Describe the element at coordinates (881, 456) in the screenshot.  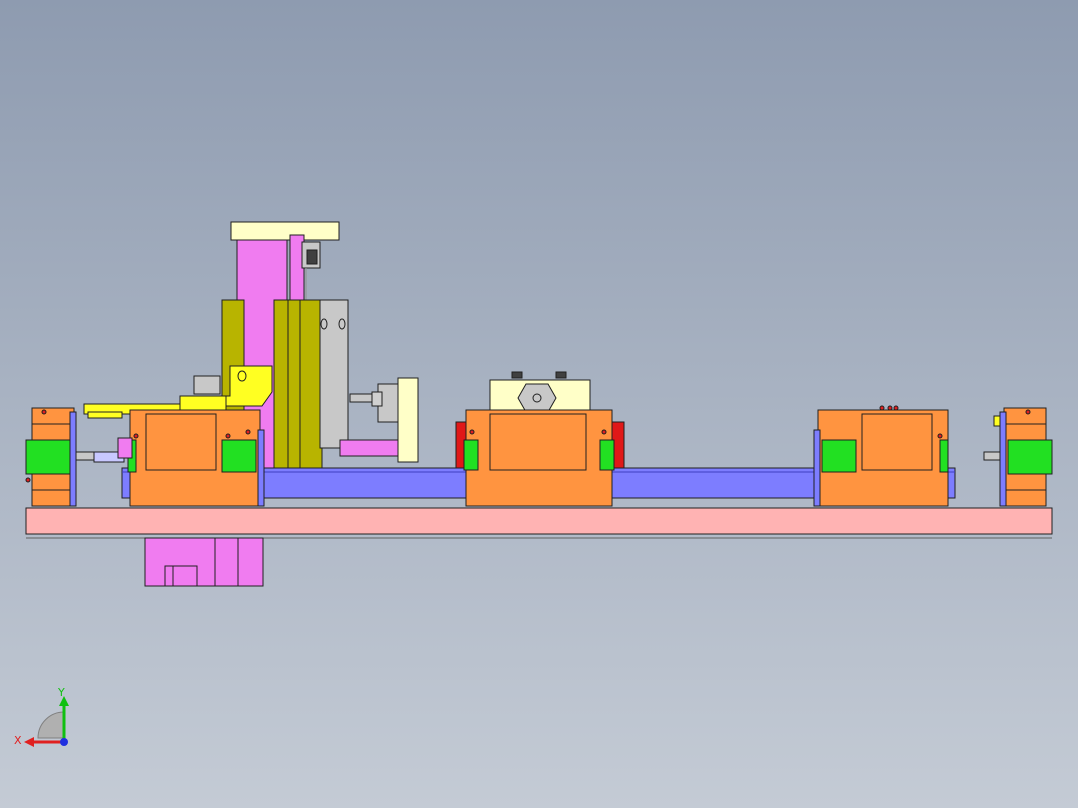
I see `right-slider-block` at that location.